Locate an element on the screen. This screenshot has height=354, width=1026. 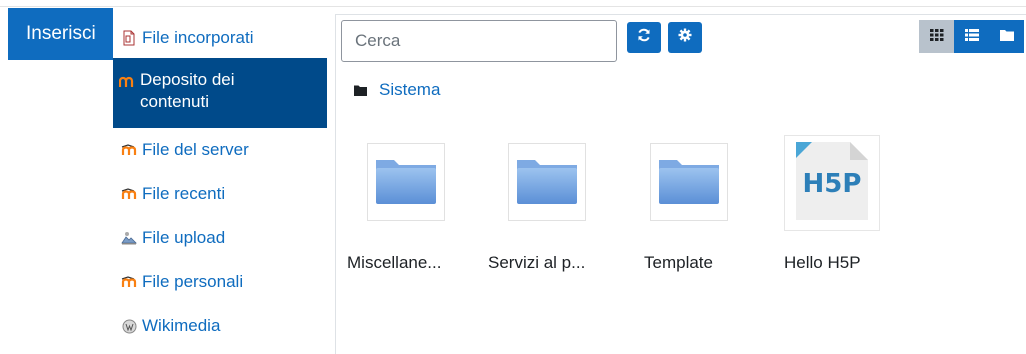
grid-view-button is located at coordinates (936, 36).